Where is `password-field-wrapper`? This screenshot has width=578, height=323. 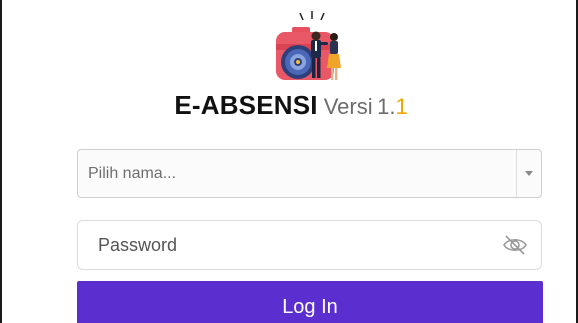
password-field-wrapper is located at coordinates (309, 245).